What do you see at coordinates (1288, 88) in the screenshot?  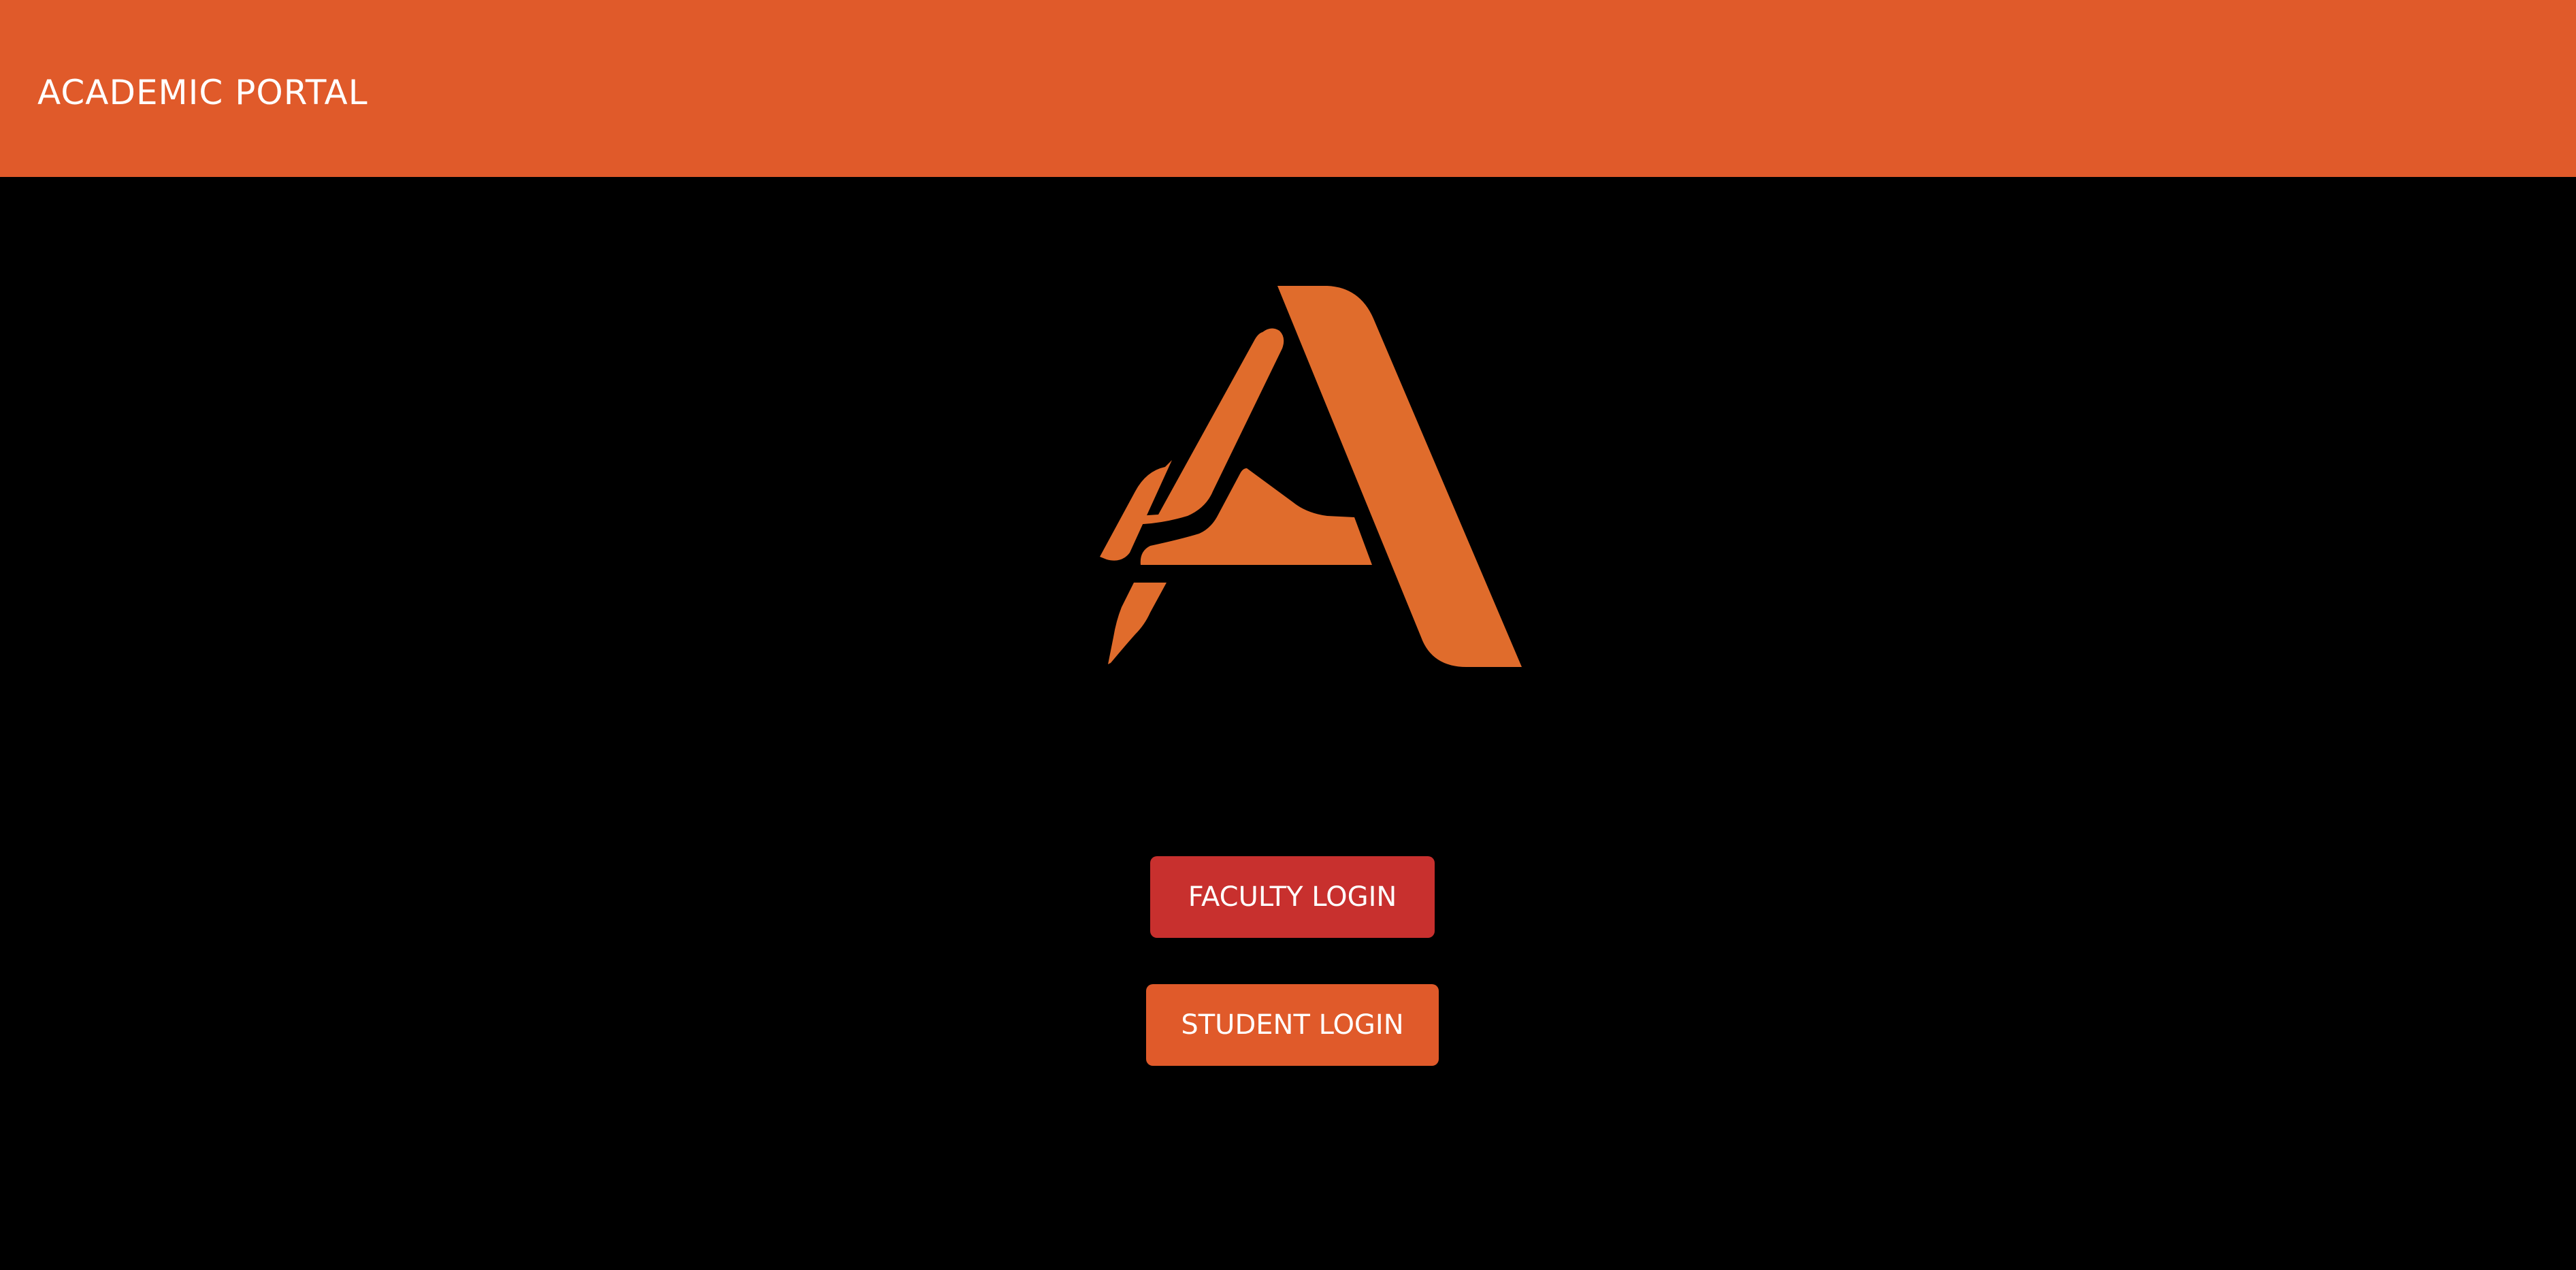 I see `app-header: ACADEMIC PORTAL` at bounding box center [1288, 88].